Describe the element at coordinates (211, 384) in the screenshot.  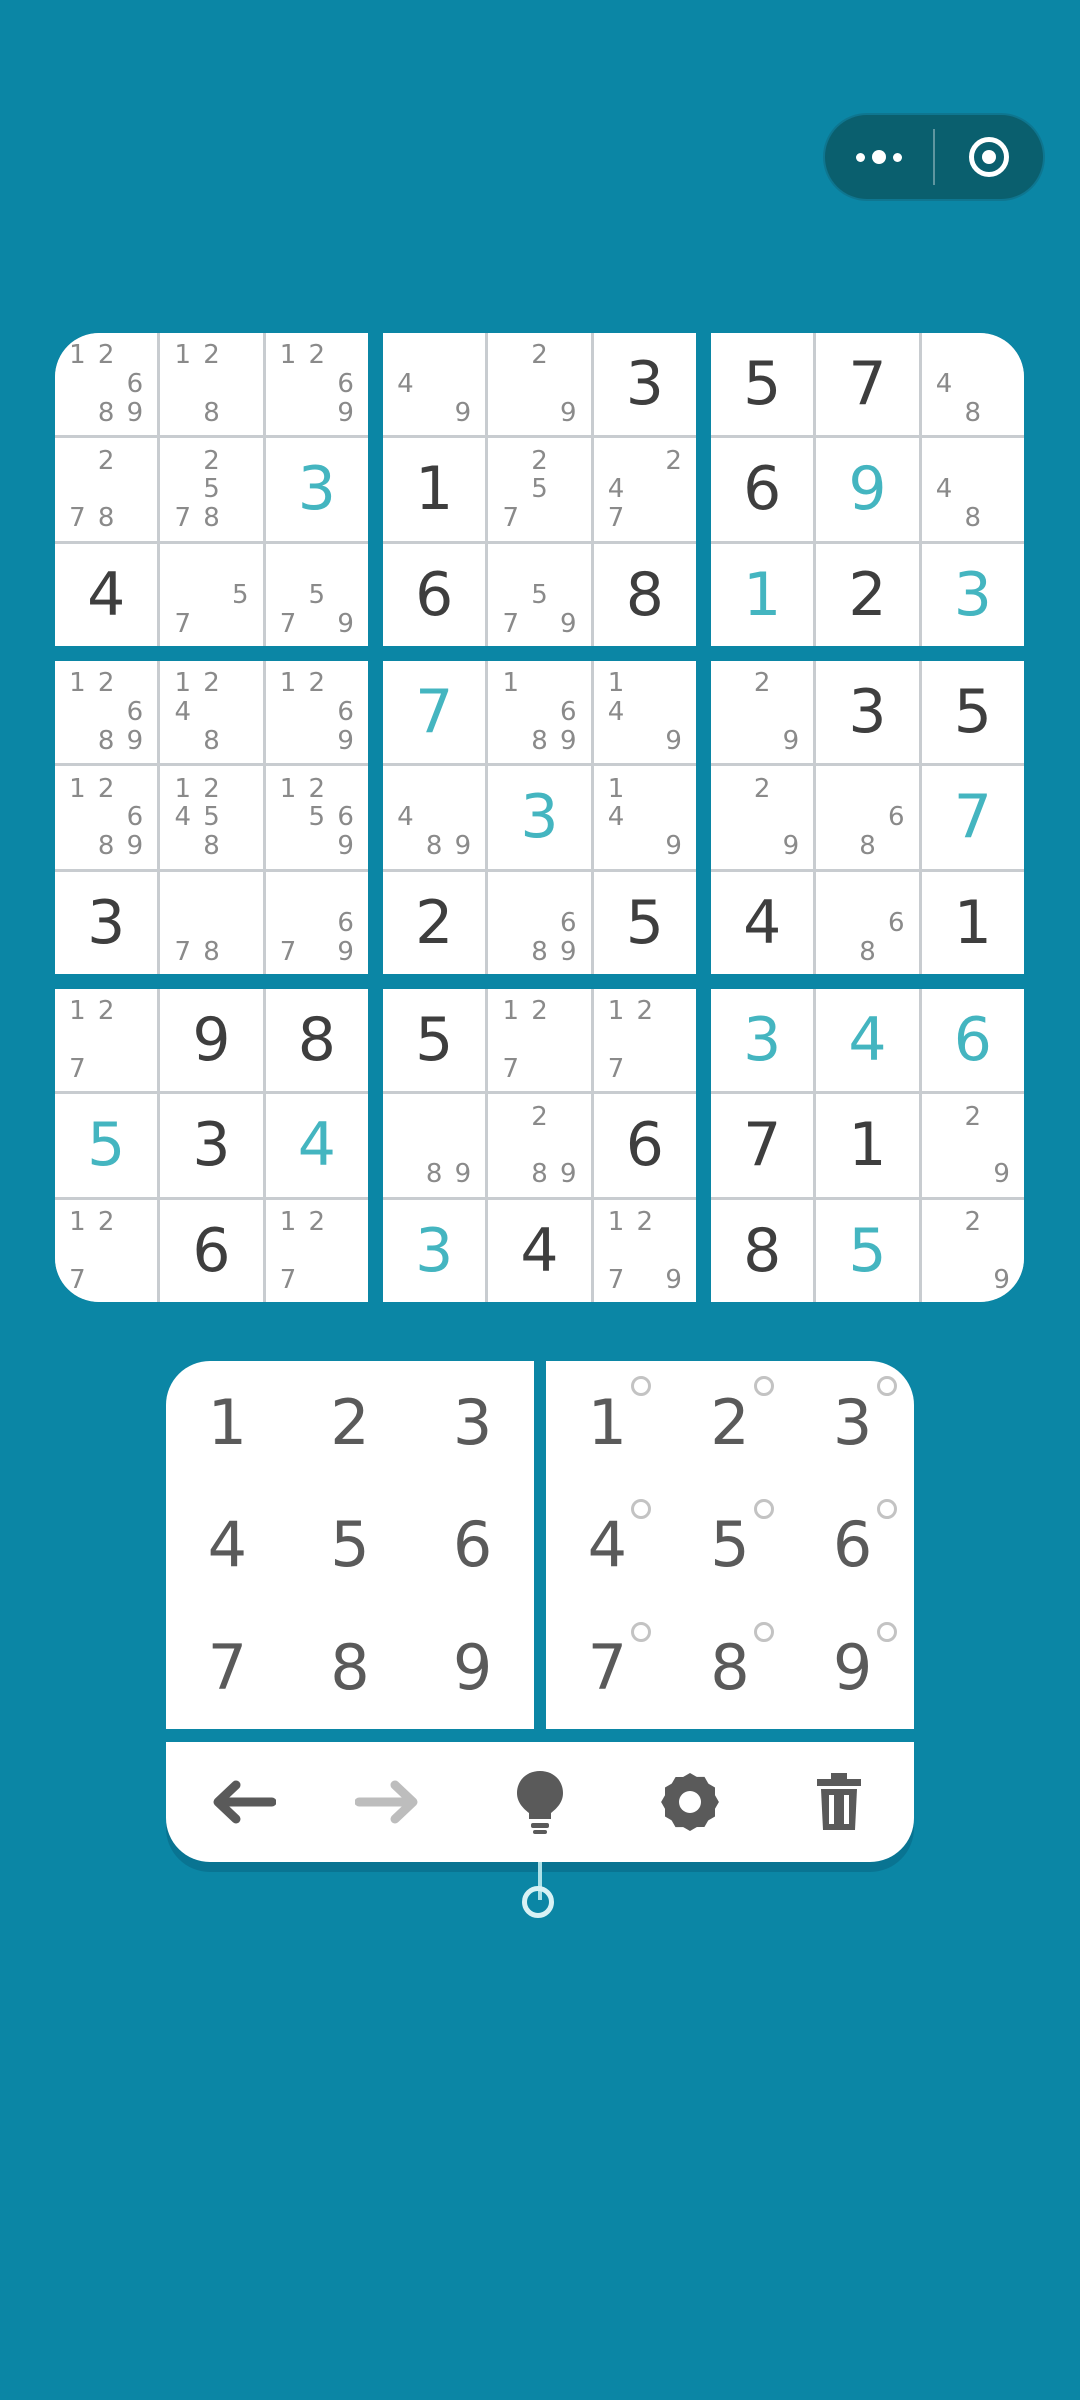
I see `sudoku-cell-notes: 12 8` at that location.